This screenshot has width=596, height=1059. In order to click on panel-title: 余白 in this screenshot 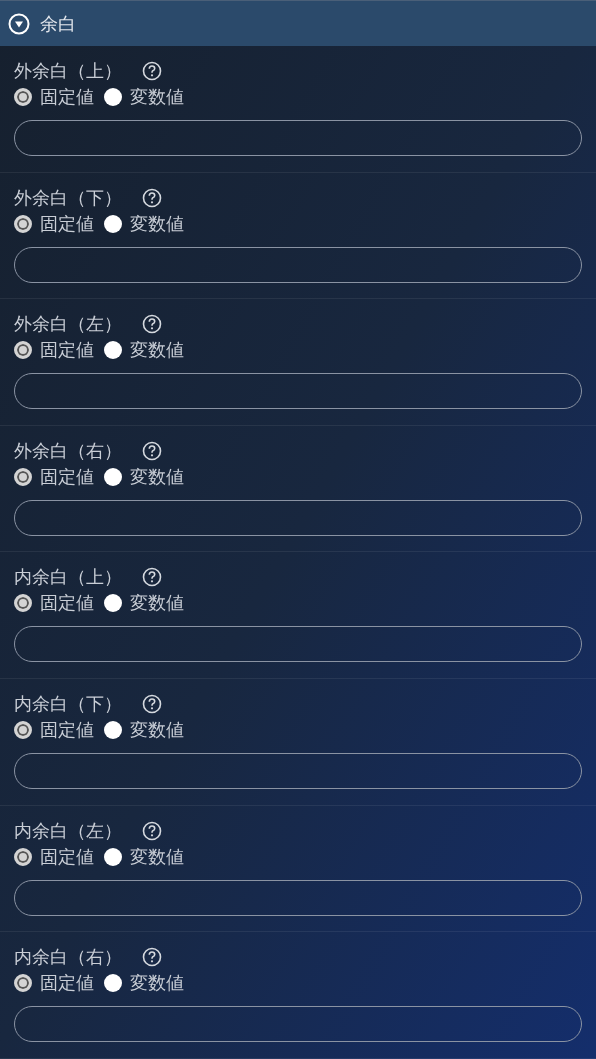, I will do `click(58, 24)`.